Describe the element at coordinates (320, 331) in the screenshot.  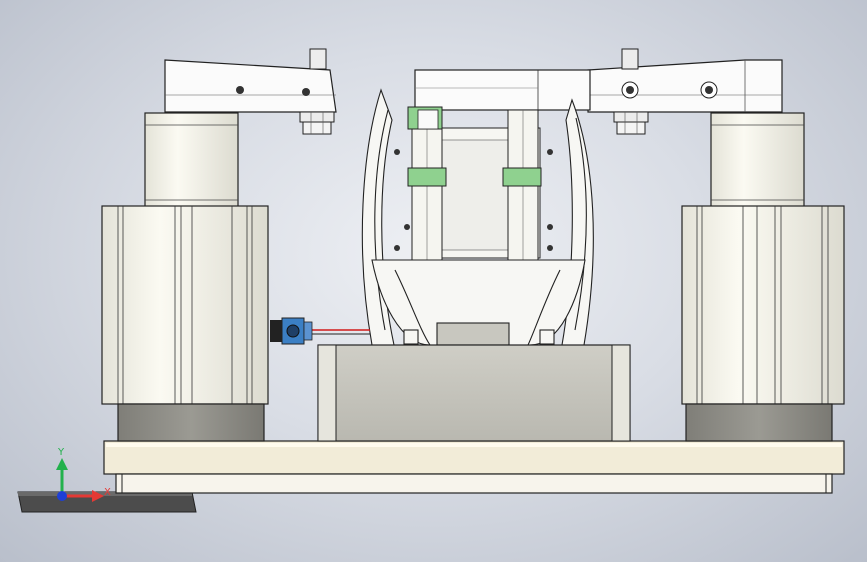
I see `proximity-sensor` at that location.